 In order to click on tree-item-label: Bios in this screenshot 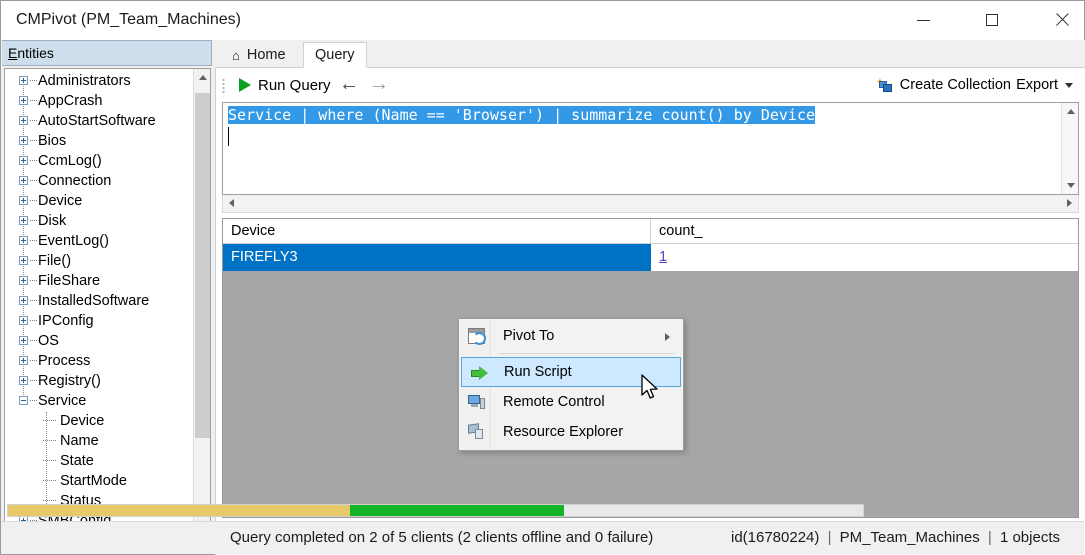, I will do `click(52, 141)`.